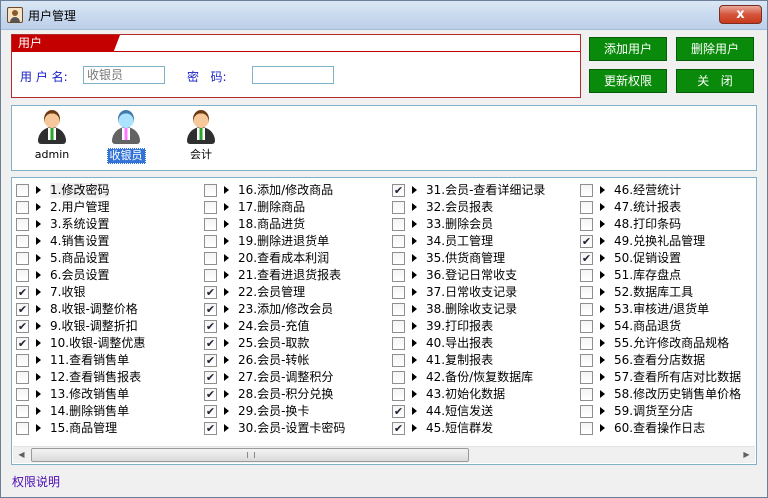 This screenshot has height=498, width=768. I want to click on permission-help-link: 权限说明, so click(36, 481).